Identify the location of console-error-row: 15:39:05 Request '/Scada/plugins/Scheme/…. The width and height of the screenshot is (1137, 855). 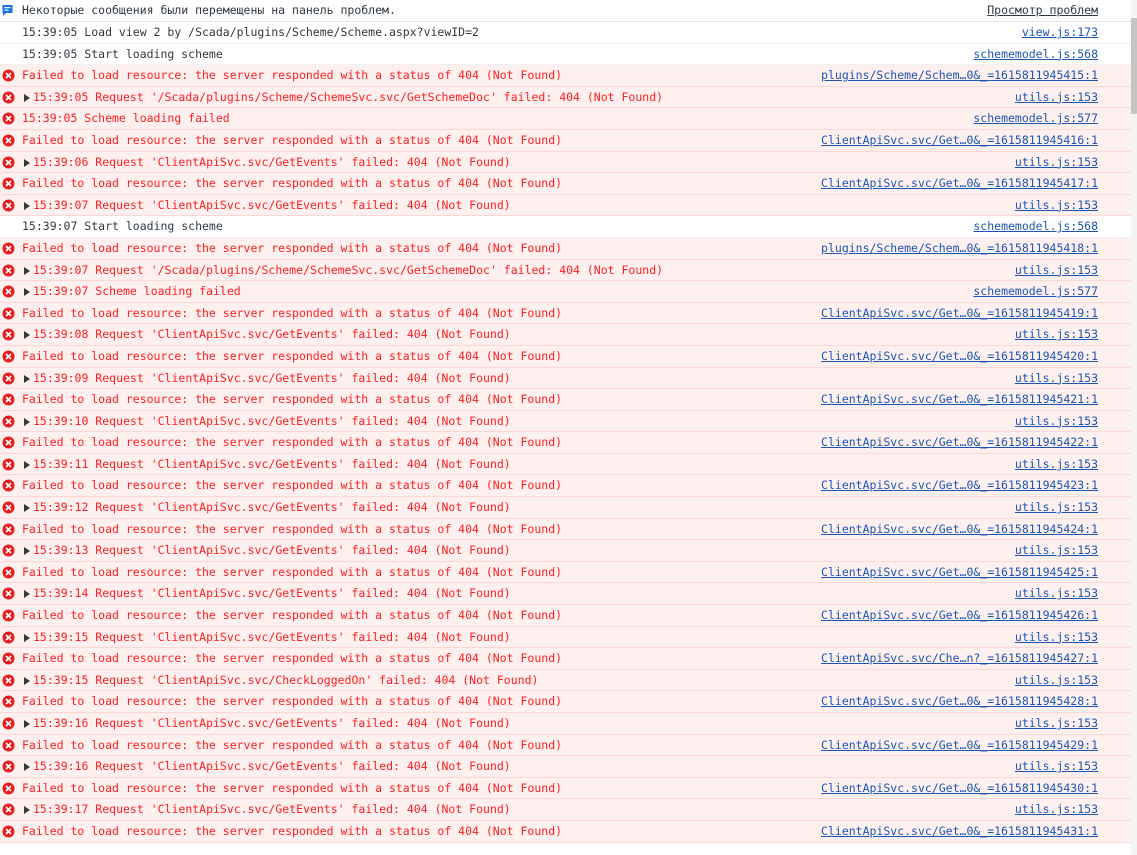
(565, 97).